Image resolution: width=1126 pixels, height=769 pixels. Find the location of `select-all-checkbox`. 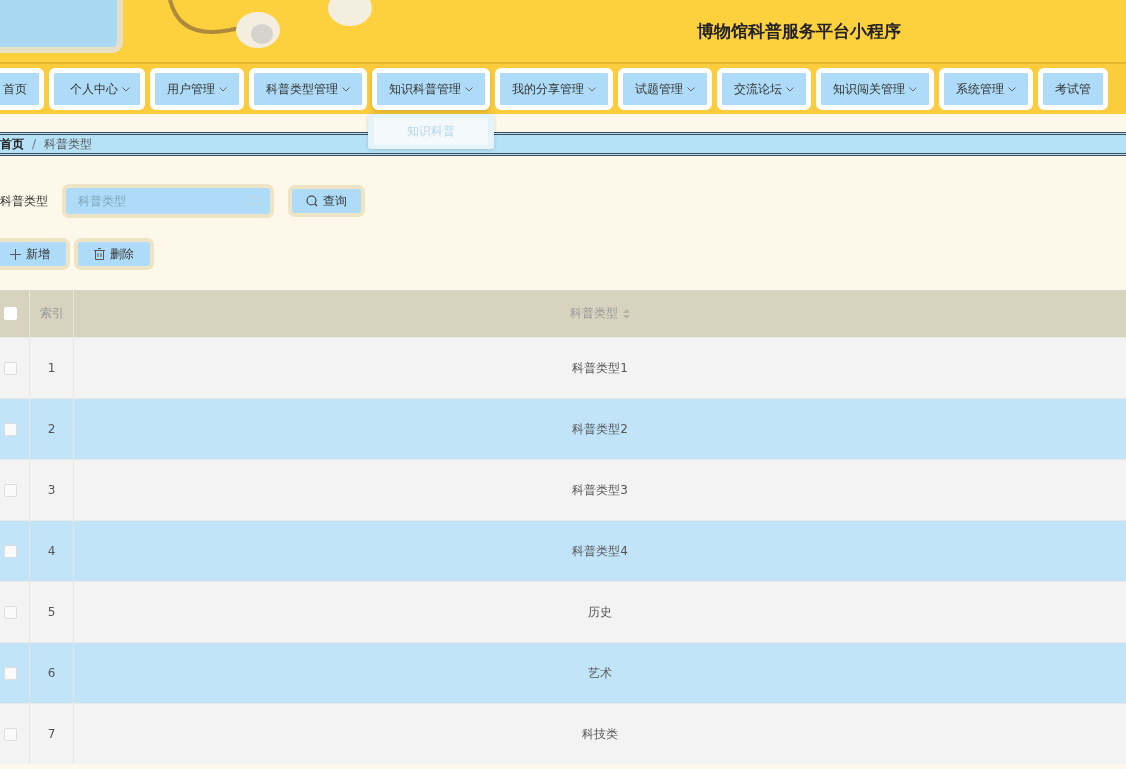

select-all-checkbox is located at coordinates (10, 313).